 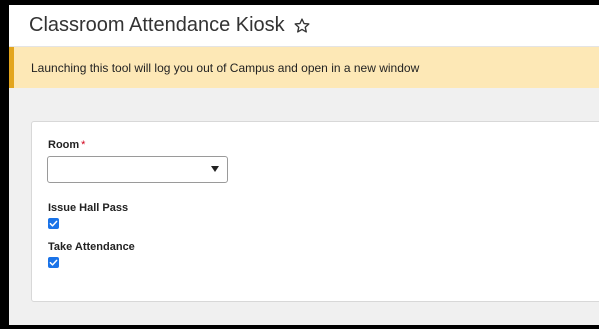 I want to click on room-select, so click(x=137, y=169).